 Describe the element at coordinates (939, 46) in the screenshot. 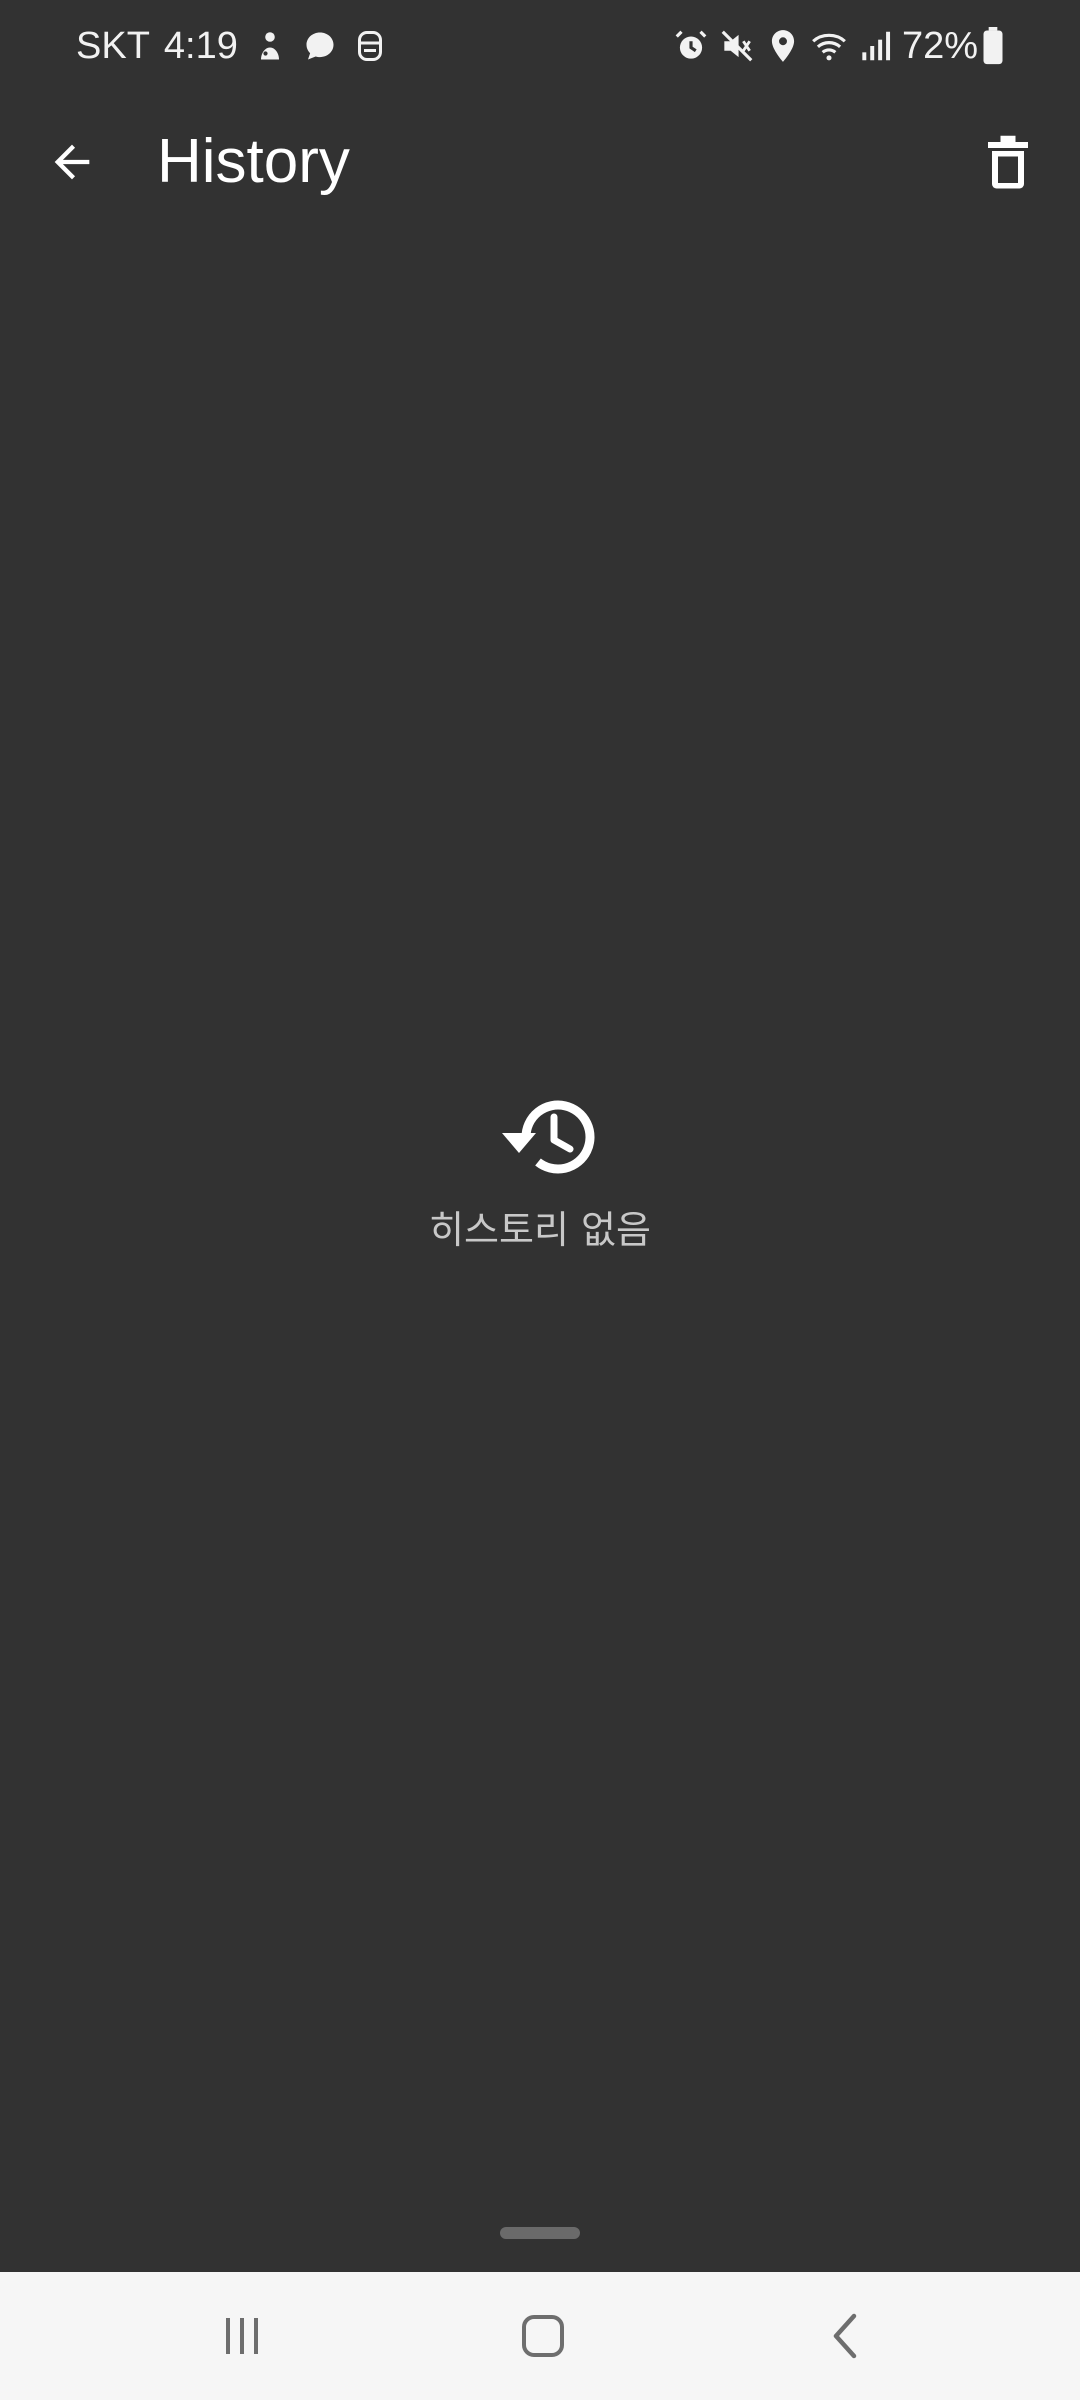

I see `battery-percent: 72%` at that location.